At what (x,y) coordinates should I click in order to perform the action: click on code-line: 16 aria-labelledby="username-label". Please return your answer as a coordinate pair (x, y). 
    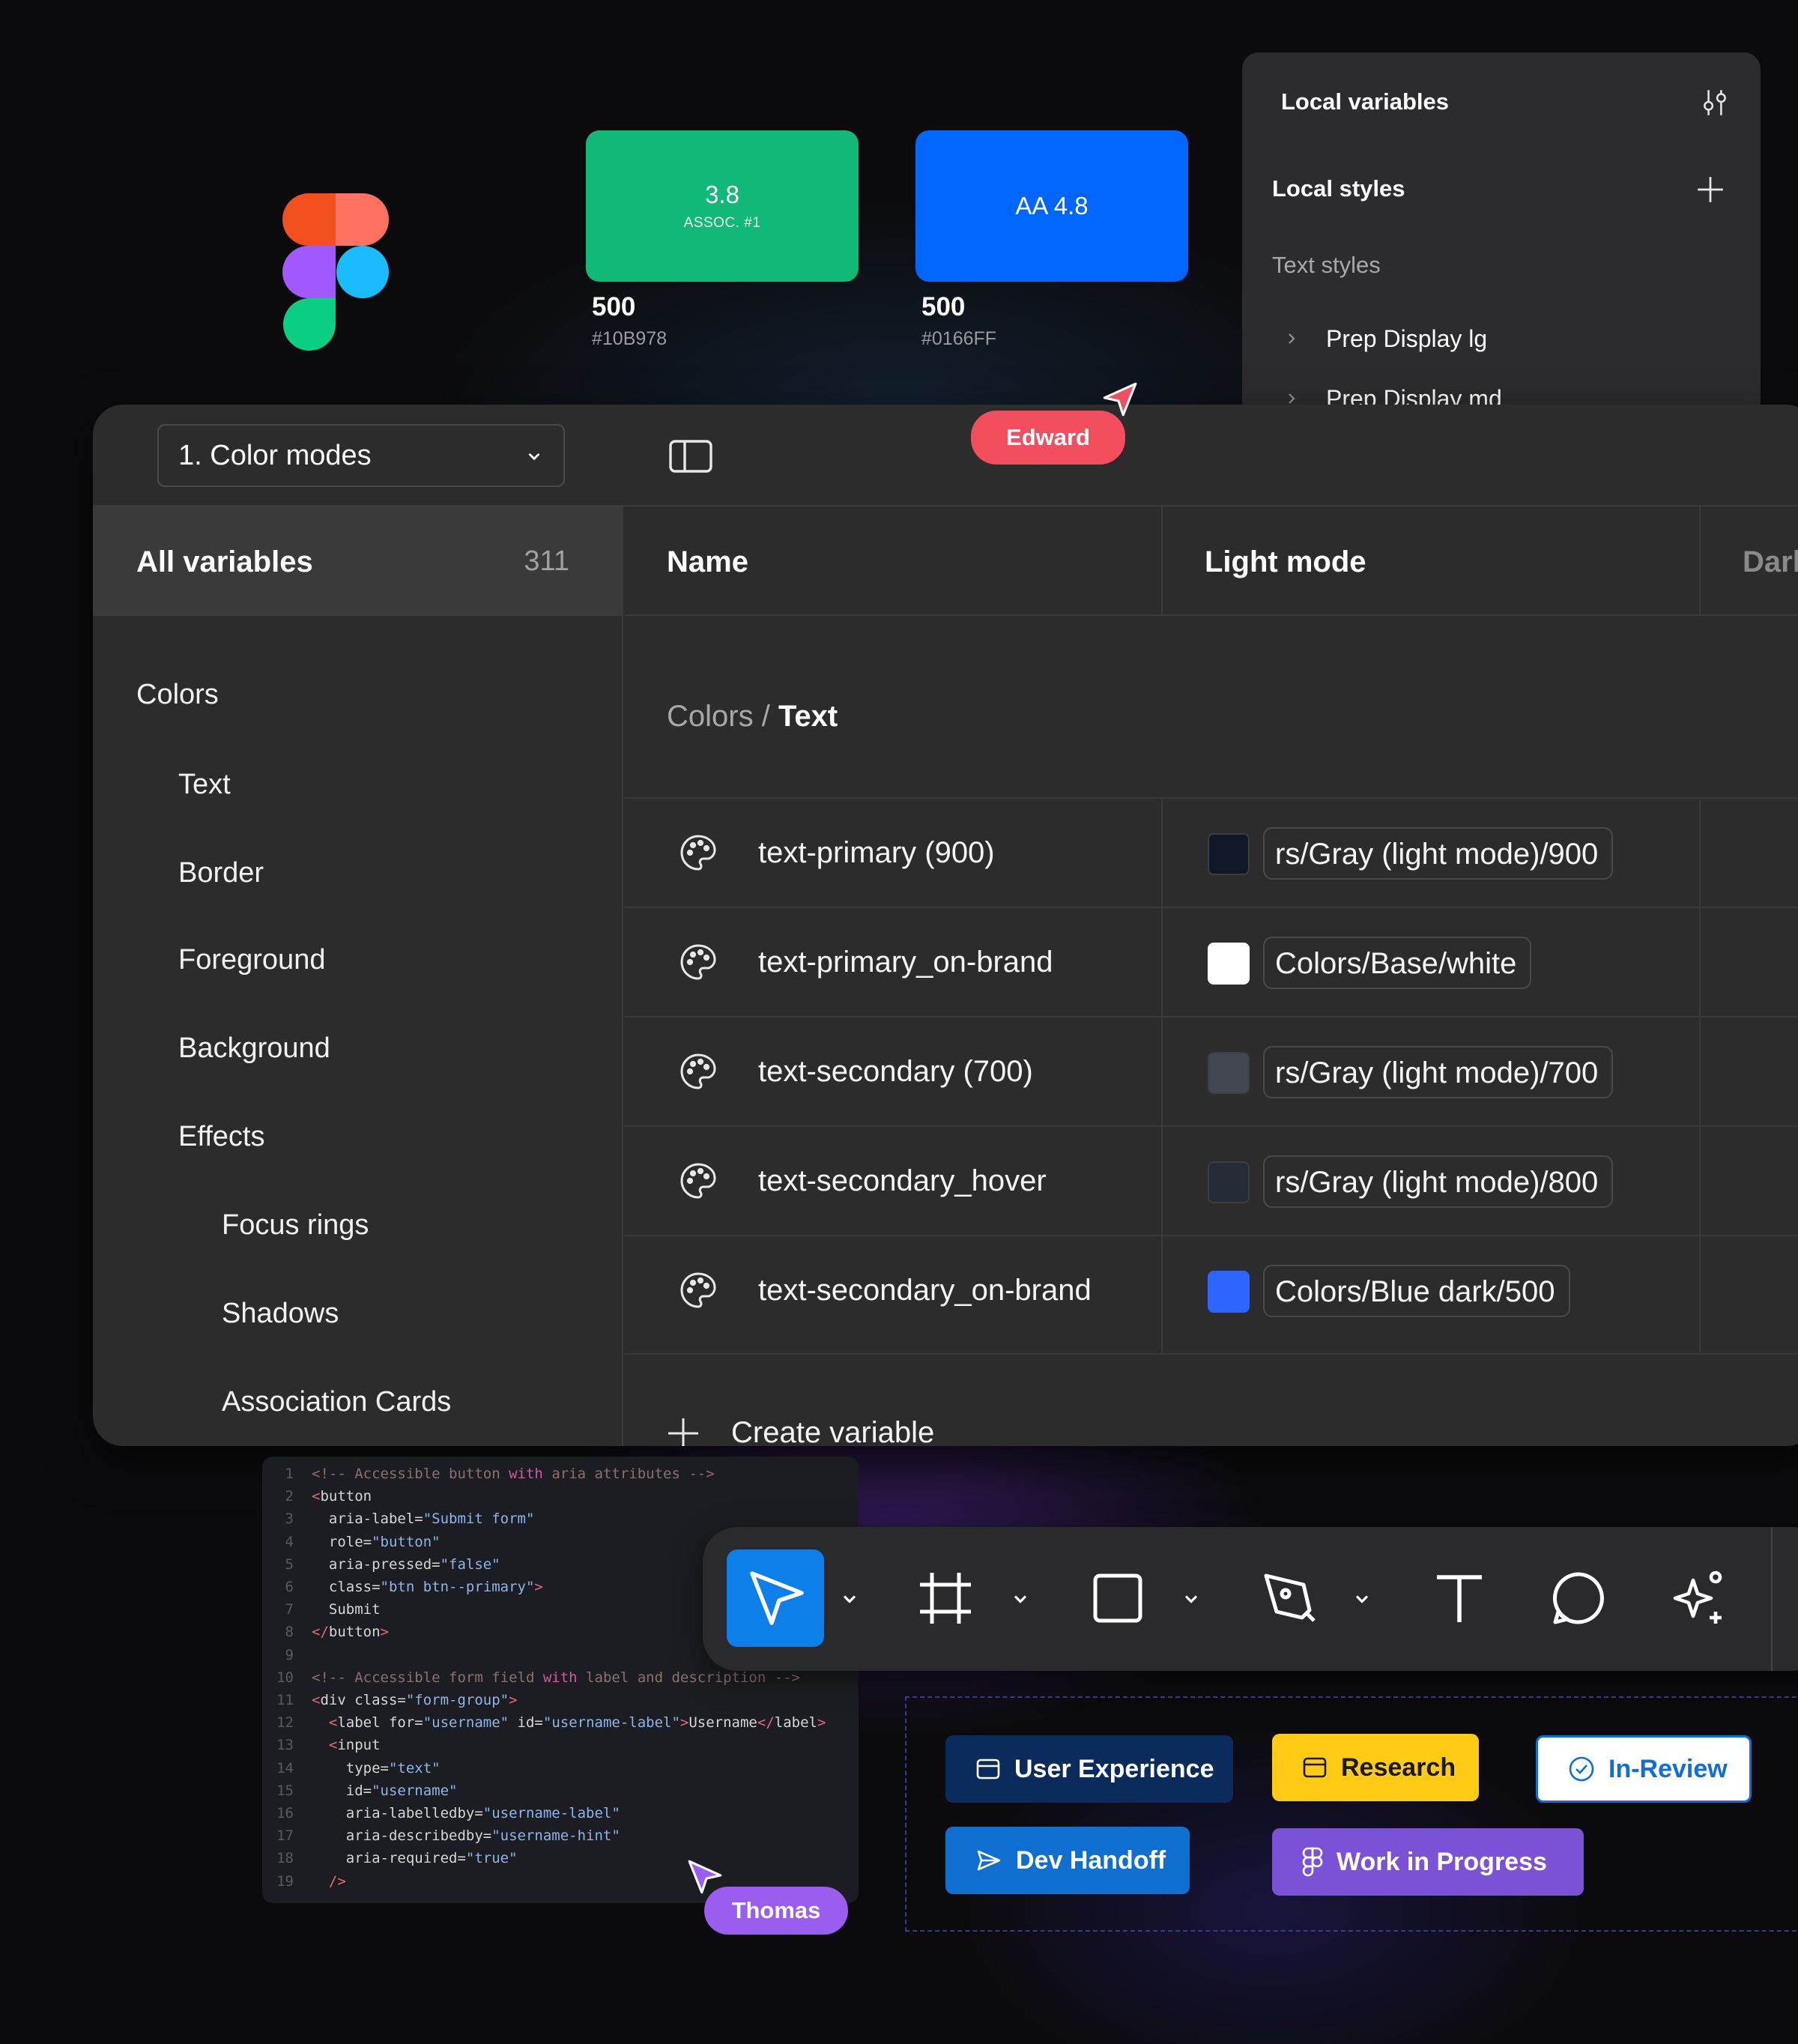
    Looking at the image, I should click on (441, 1816).